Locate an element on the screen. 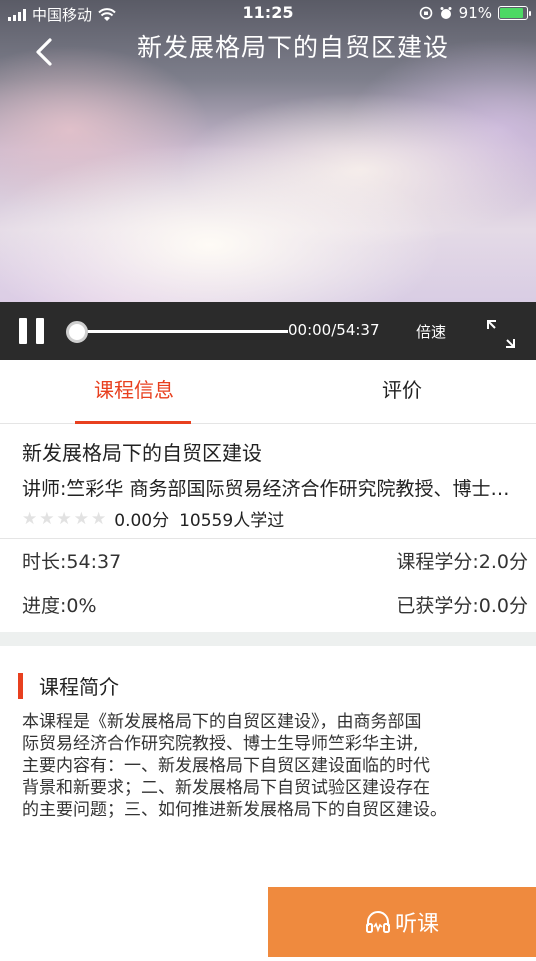 This screenshot has width=536, height=961. learner-count: 10559人学过 is located at coordinates (232, 521).